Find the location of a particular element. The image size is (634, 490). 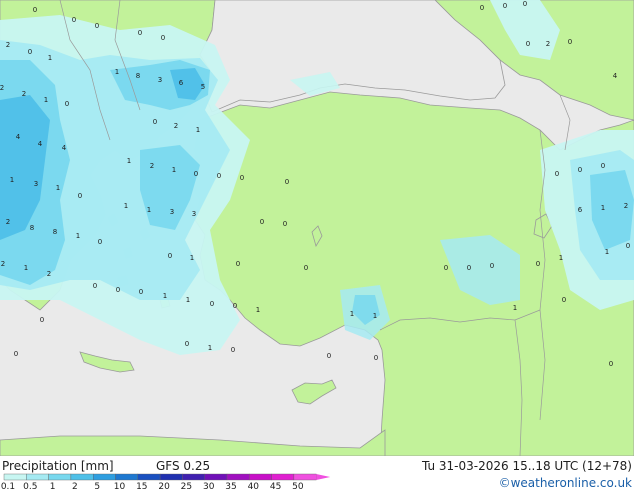

model-name: GFS 0.25 is located at coordinates (183, 466).